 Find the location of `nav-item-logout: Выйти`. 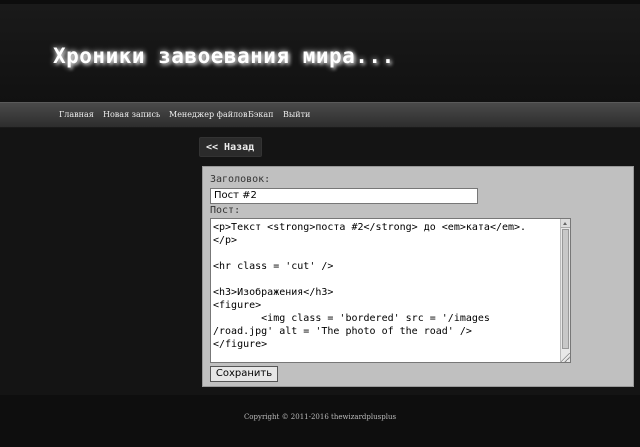

nav-item-logout: Выйти is located at coordinates (296, 114).